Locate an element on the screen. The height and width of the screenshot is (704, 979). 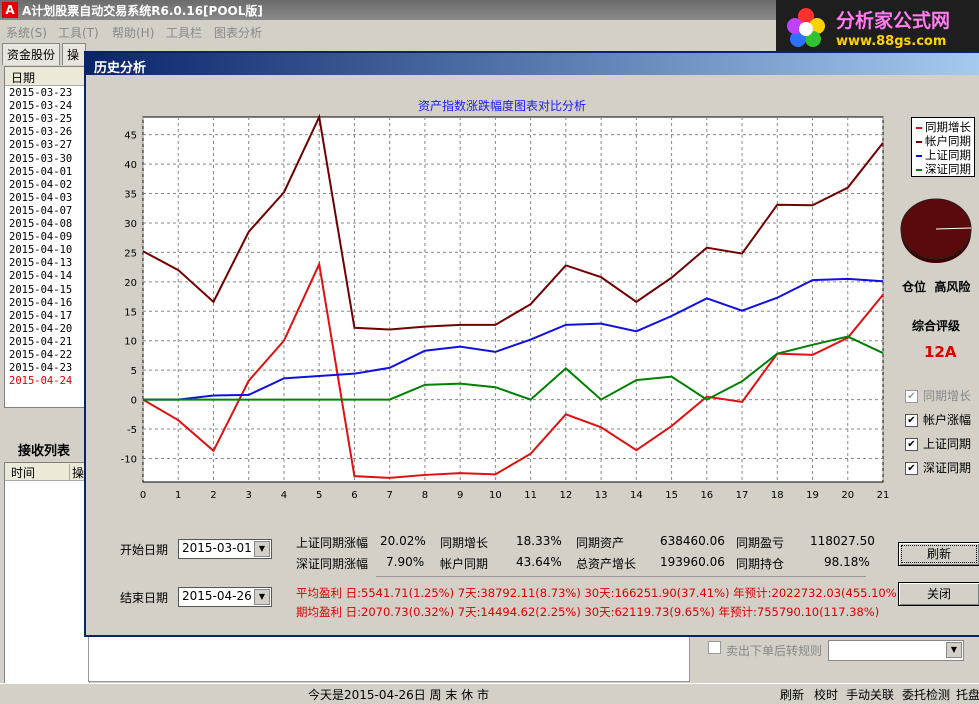
rating-label: 综合评级 is located at coordinates (936, 326).